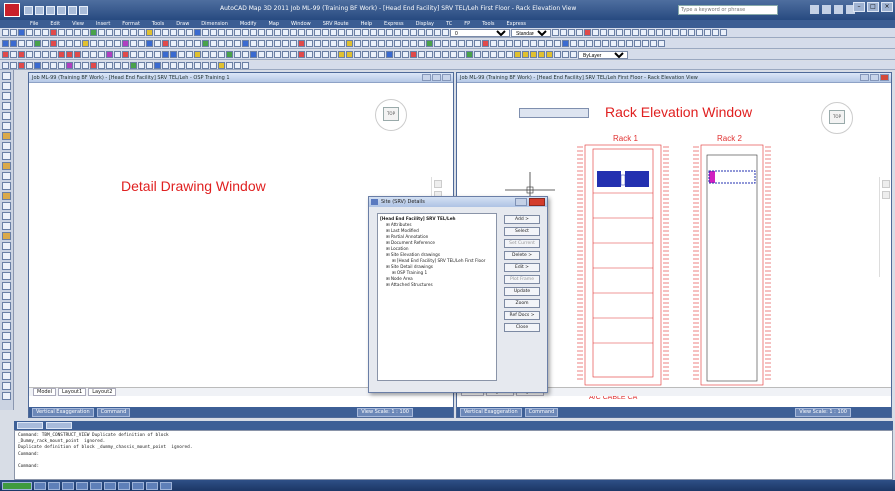 This screenshot has height=491, width=895. I want to click on search-icon, so click(814, 9).